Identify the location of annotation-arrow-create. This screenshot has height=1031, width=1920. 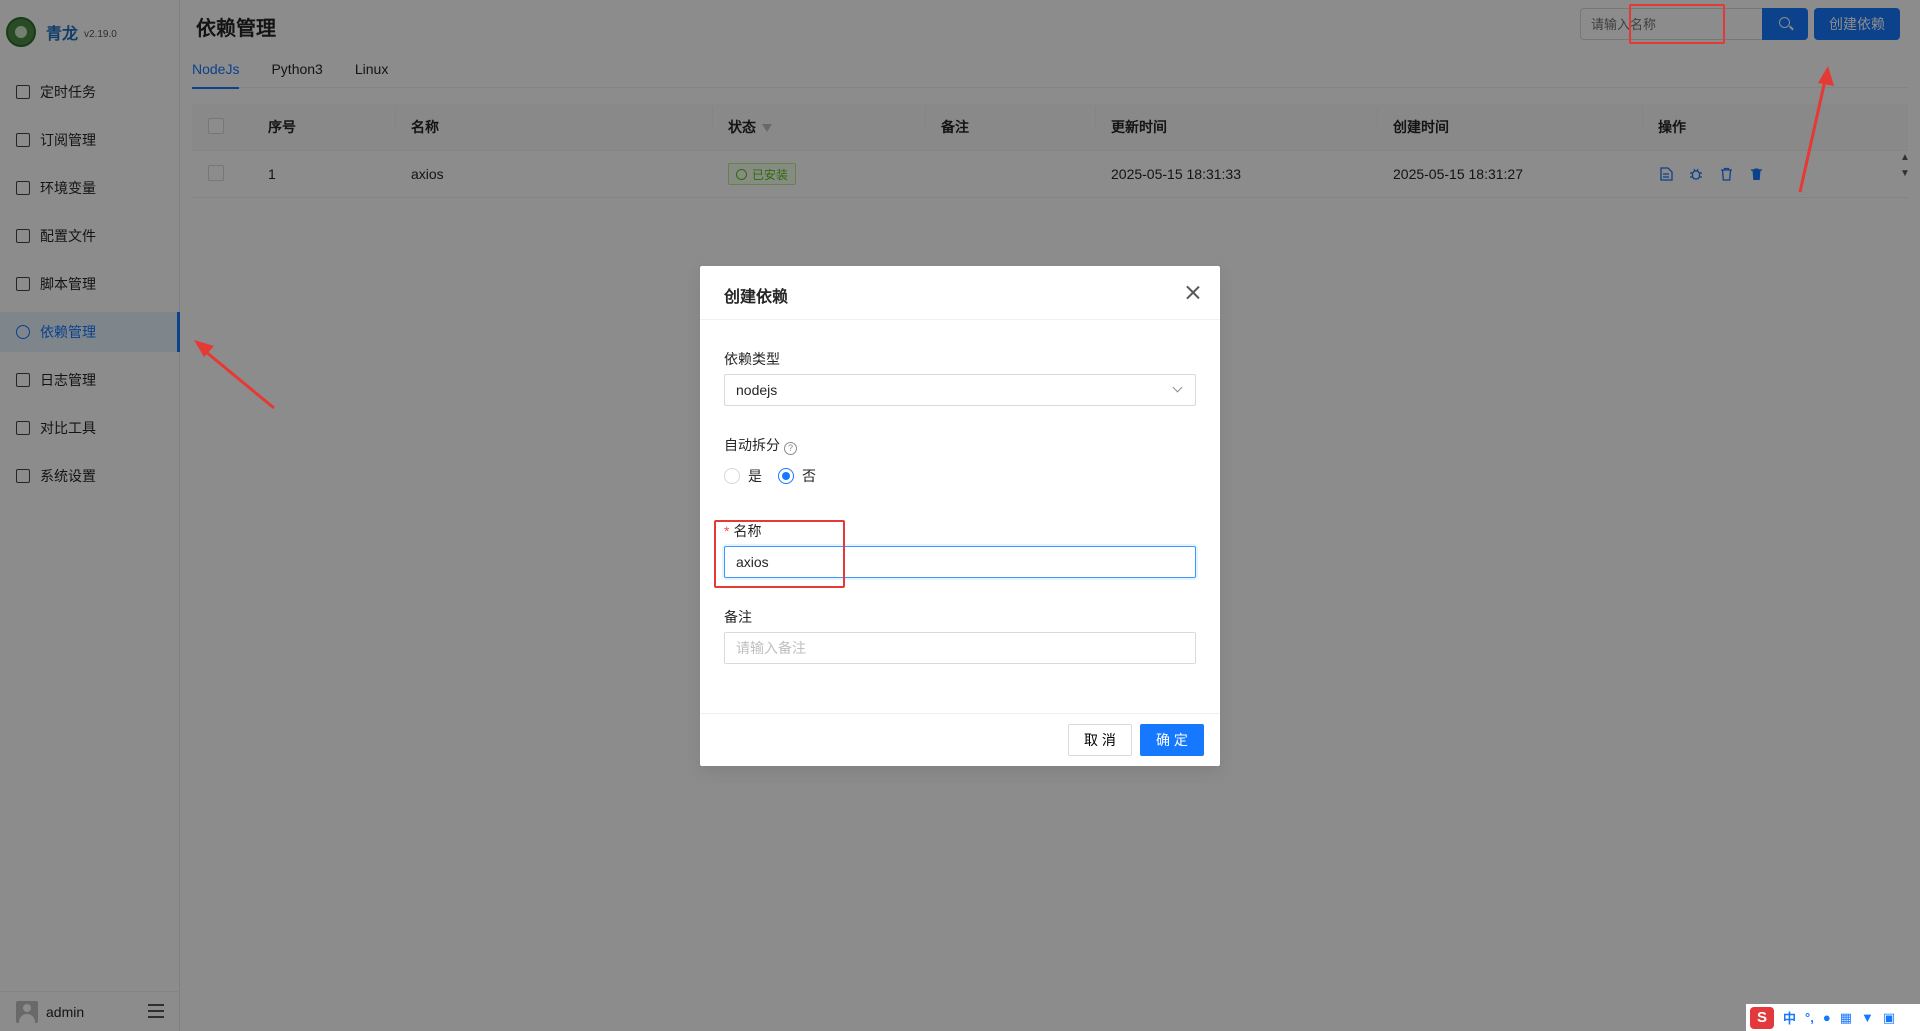
(1816, 129).